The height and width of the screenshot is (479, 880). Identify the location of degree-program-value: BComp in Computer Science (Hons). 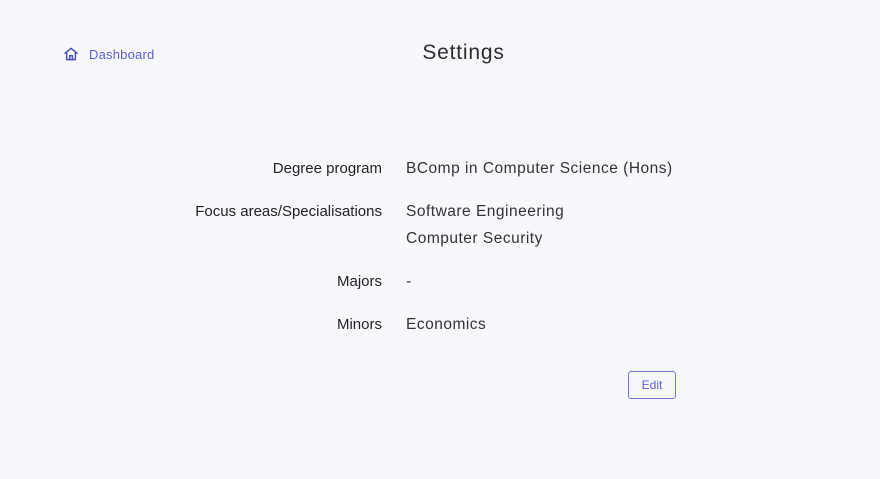
(539, 168).